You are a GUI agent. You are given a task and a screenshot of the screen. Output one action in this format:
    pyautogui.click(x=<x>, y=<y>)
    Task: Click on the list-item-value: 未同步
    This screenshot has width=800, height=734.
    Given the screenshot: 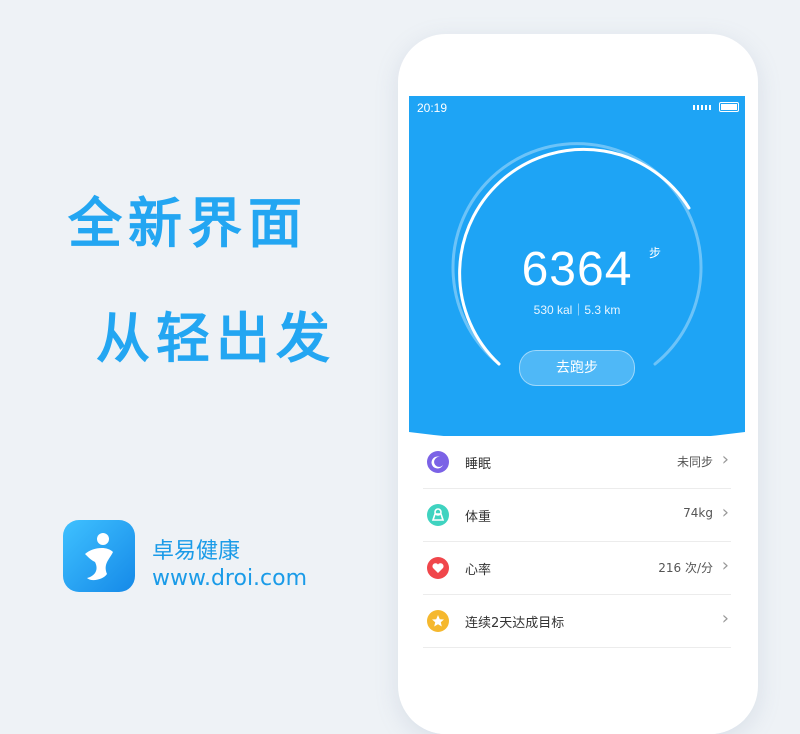 What is the action you would take?
    pyautogui.click(x=694, y=462)
    